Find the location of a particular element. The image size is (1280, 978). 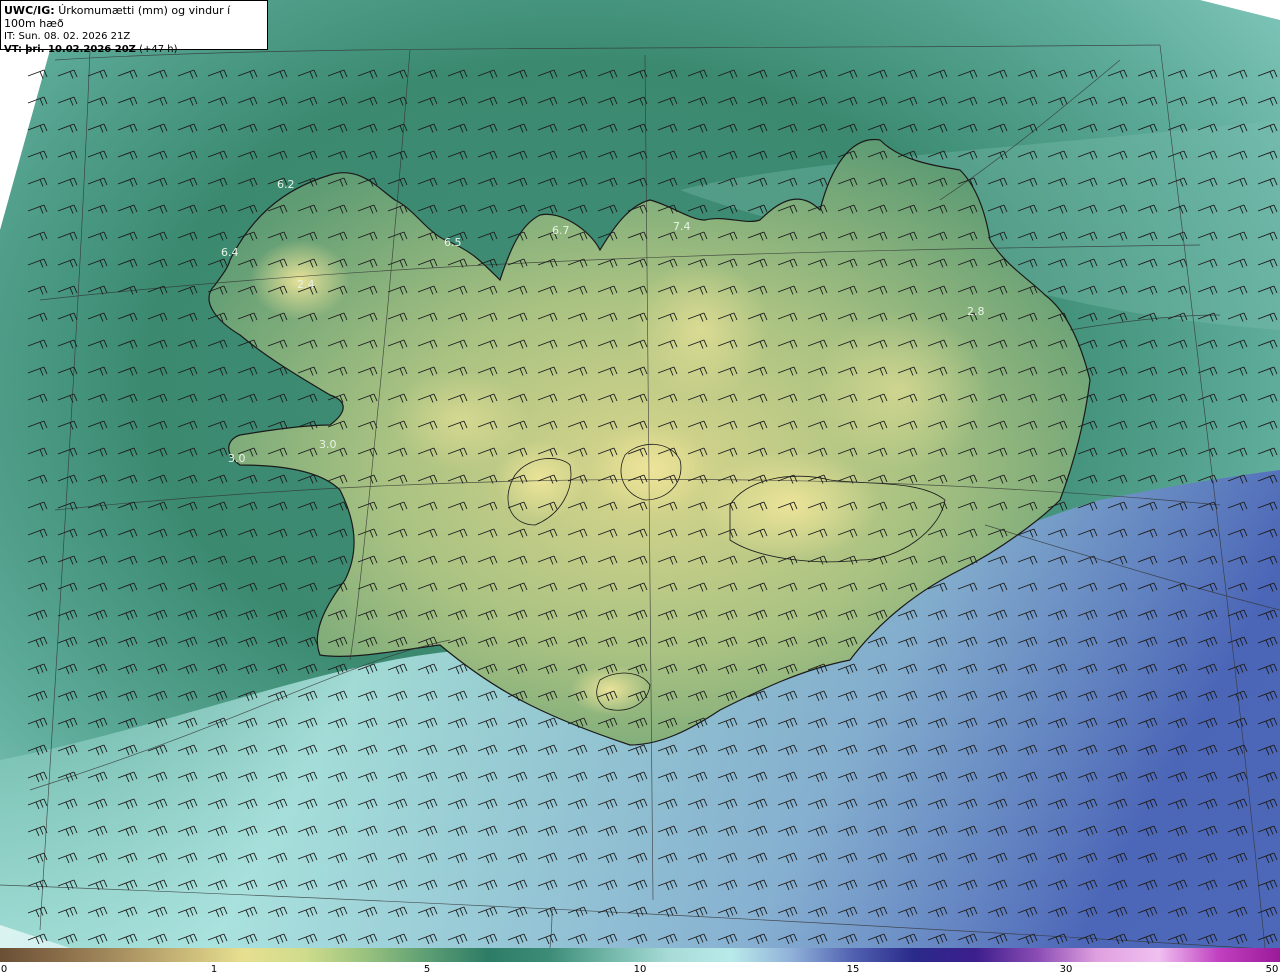

colorbar is located at coordinates (640, 955).